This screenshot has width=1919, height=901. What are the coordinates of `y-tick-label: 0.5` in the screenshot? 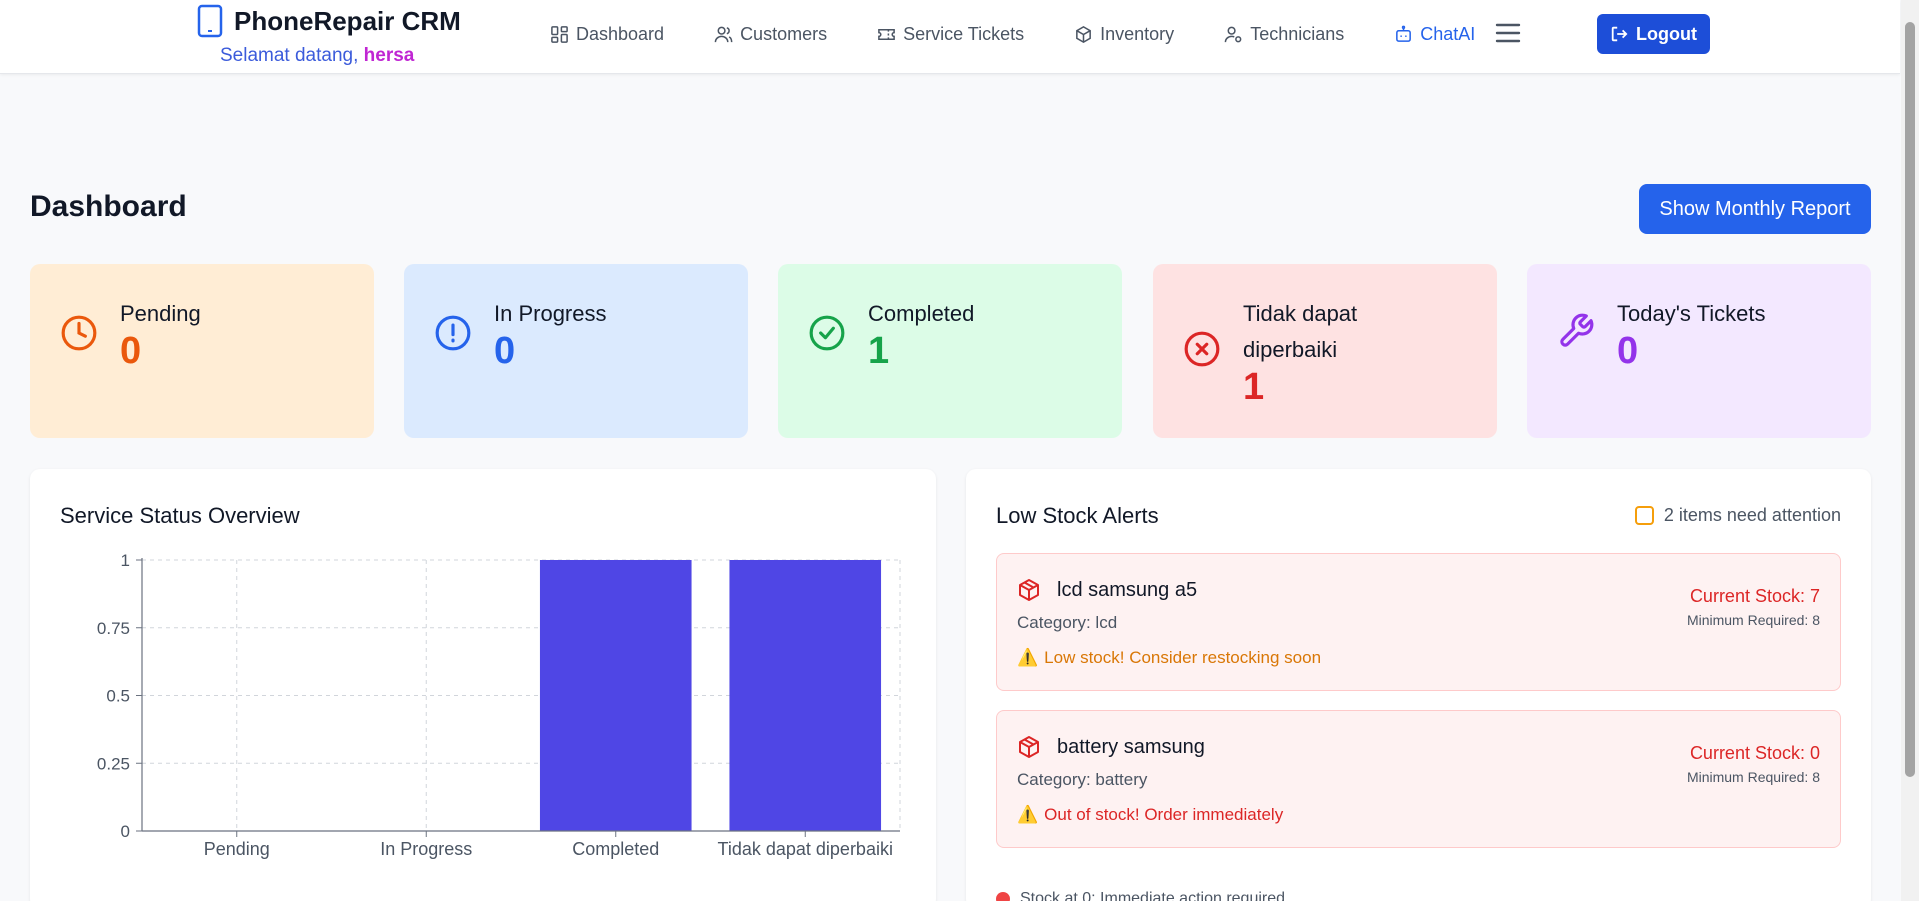 It's located at (118, 696).